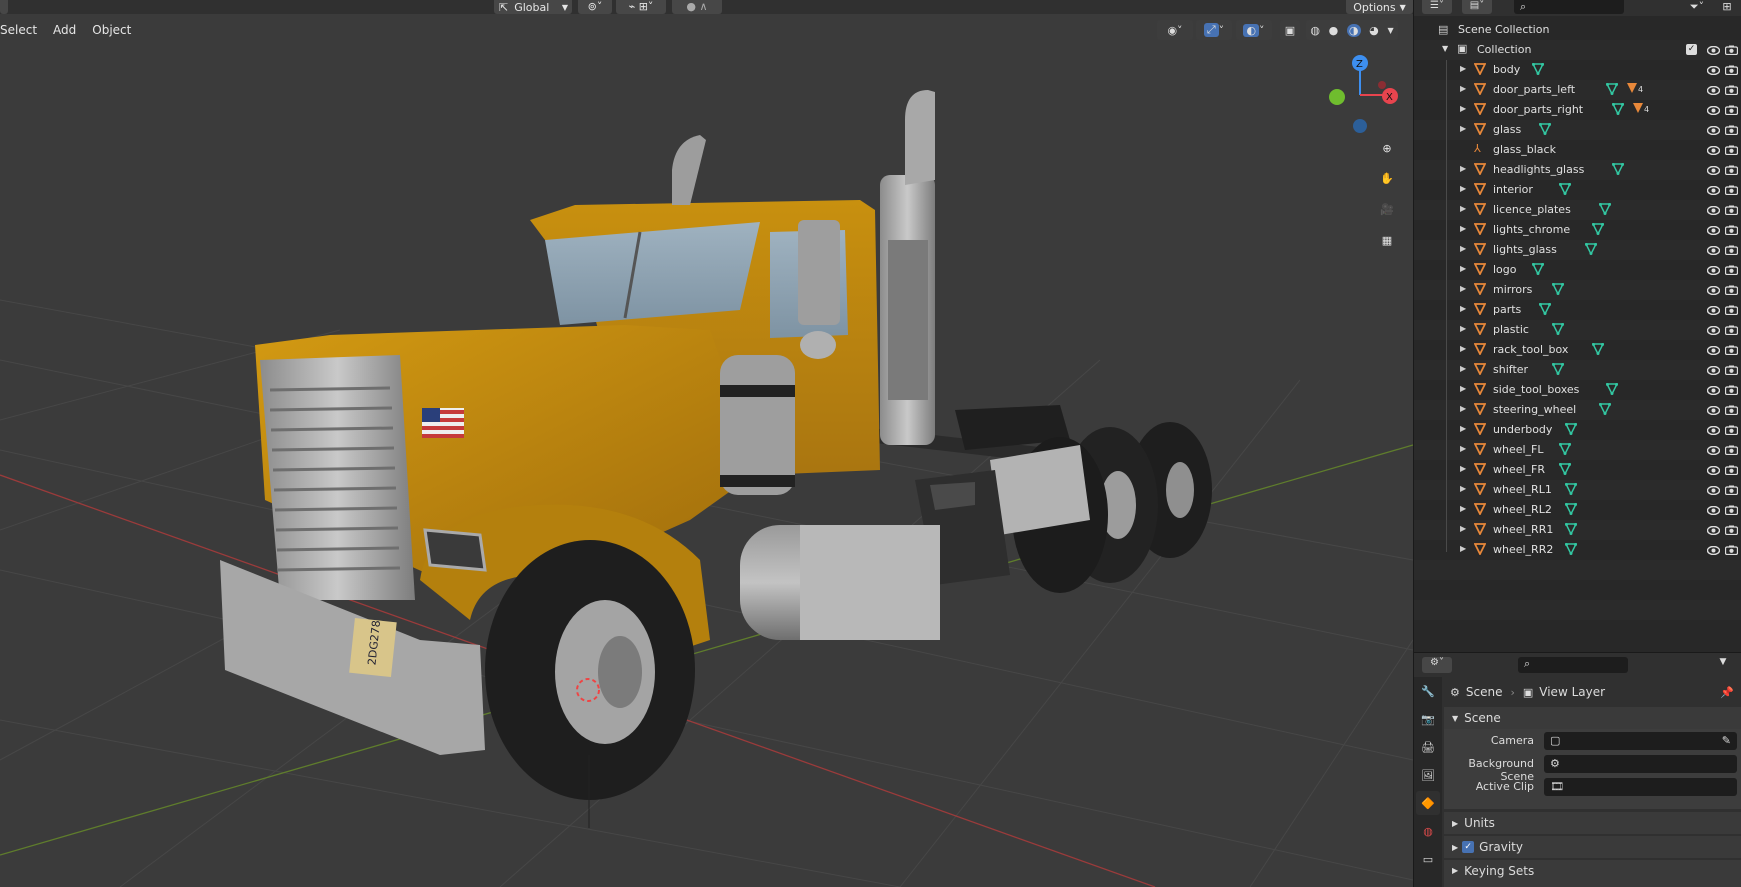  What do you see at coordinates (1387, 240) in the screenshot?
I see `perspective-grid-icon: ▦` at bounding box center [1387, 240].